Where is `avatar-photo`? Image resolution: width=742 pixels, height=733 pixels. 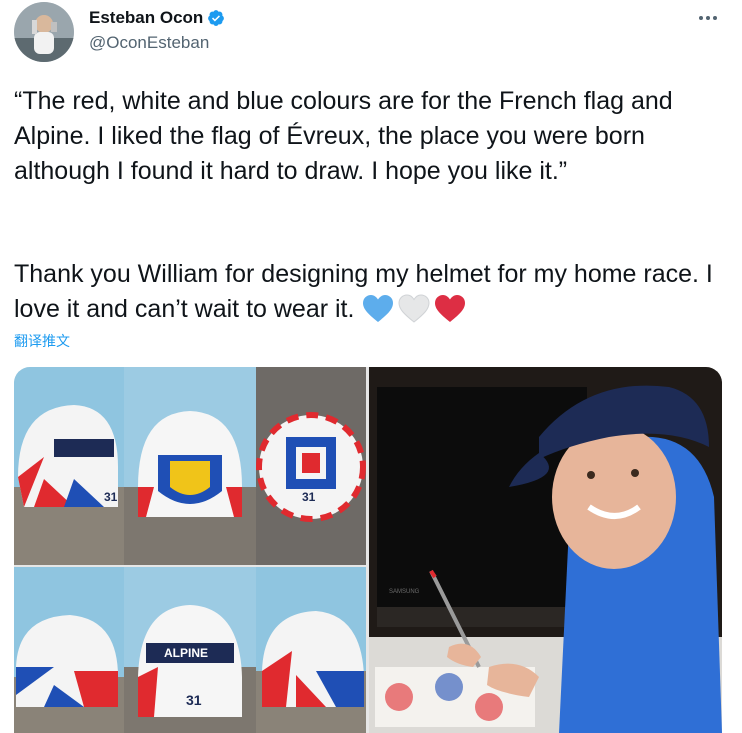
avatar-photo is located at coordinates (44, 32).